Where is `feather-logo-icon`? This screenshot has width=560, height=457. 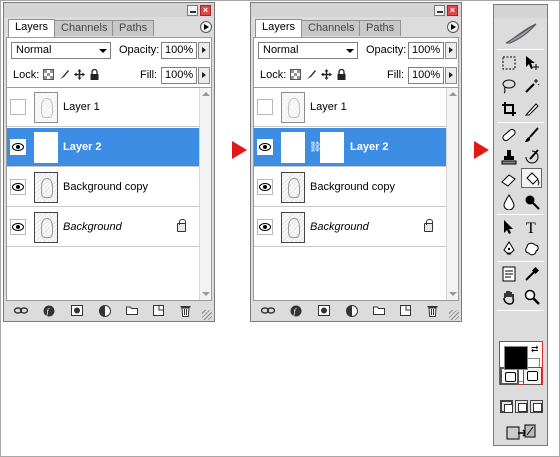
feather-logo-icon is located at coordinates (521, 34).